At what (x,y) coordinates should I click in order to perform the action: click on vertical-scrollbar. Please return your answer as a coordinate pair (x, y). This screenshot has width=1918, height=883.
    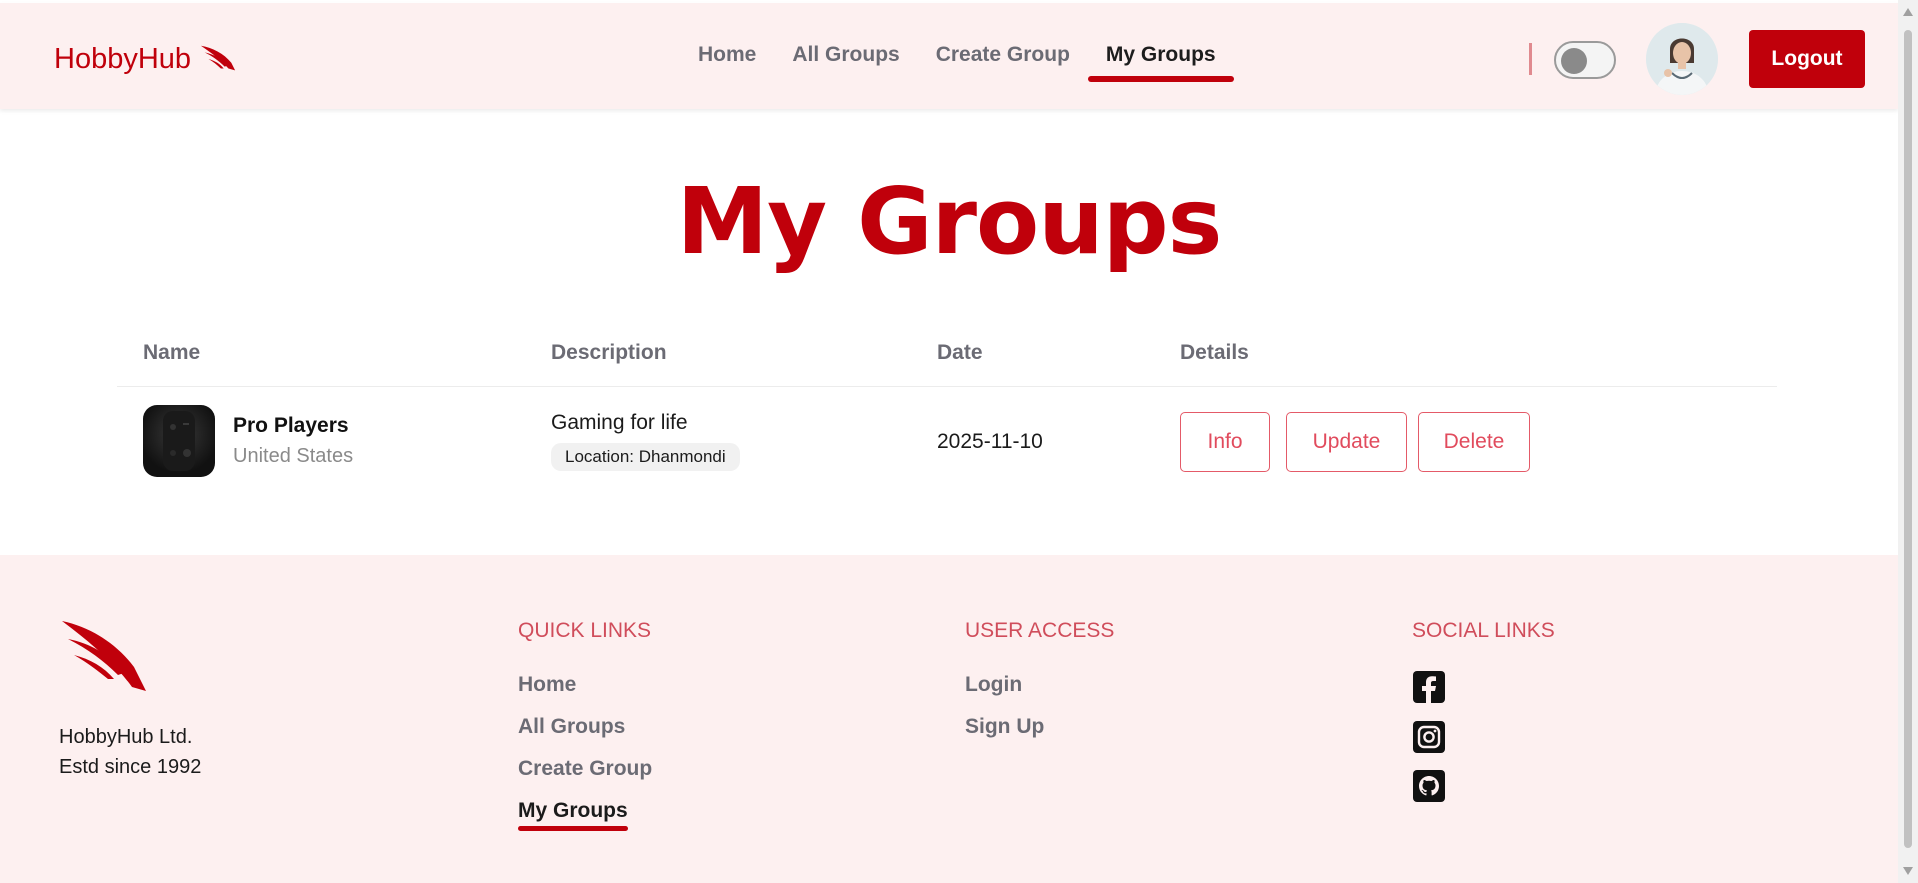
    Looking at the image, I should click on (1908, 441).